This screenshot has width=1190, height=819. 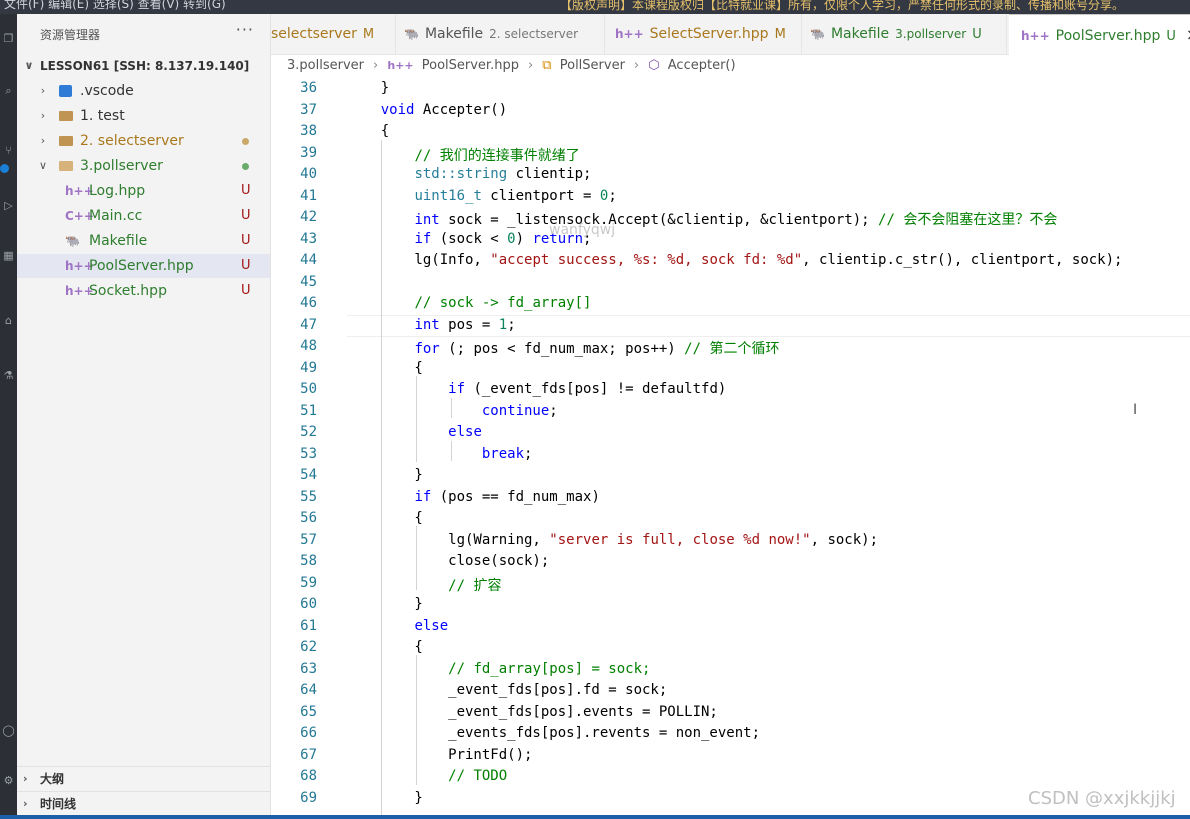 I want to click on tree-item-test: › 1. test, so click(x=143, y=116).